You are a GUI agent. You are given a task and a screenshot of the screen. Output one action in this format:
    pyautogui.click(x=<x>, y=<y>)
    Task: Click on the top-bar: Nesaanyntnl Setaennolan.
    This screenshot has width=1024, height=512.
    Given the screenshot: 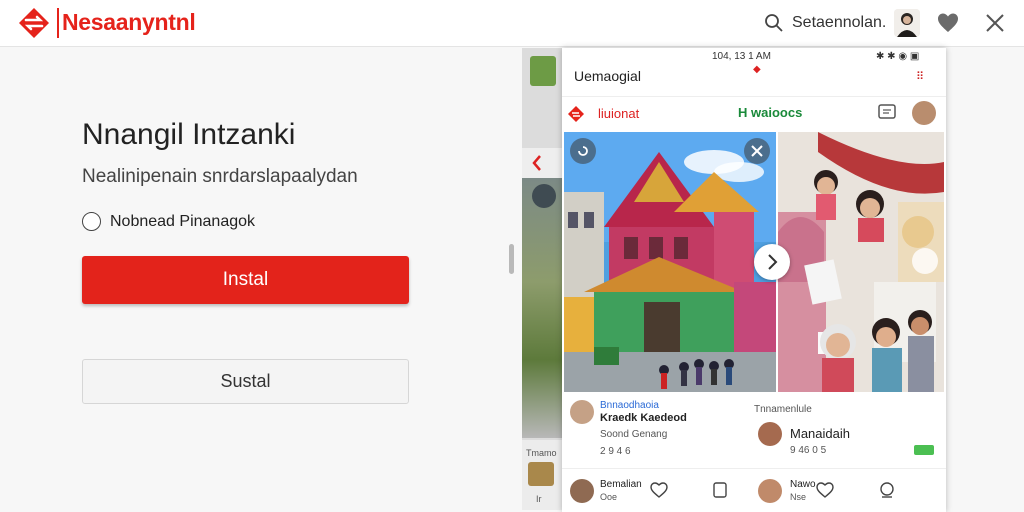 What is the action you would take?
    pyautogui.click(x=512, y=23)
    